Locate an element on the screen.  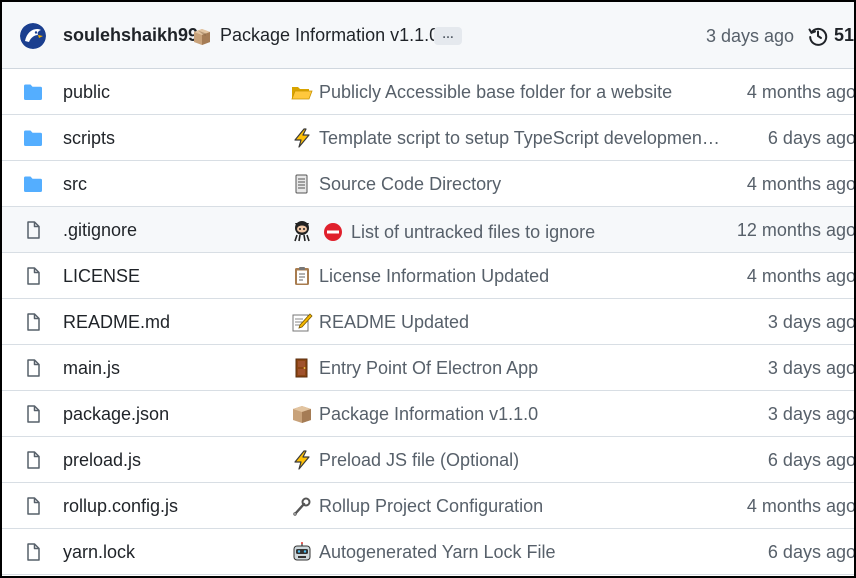
commit-message-link: Source Code Directory is located at coordinates (396, 184).